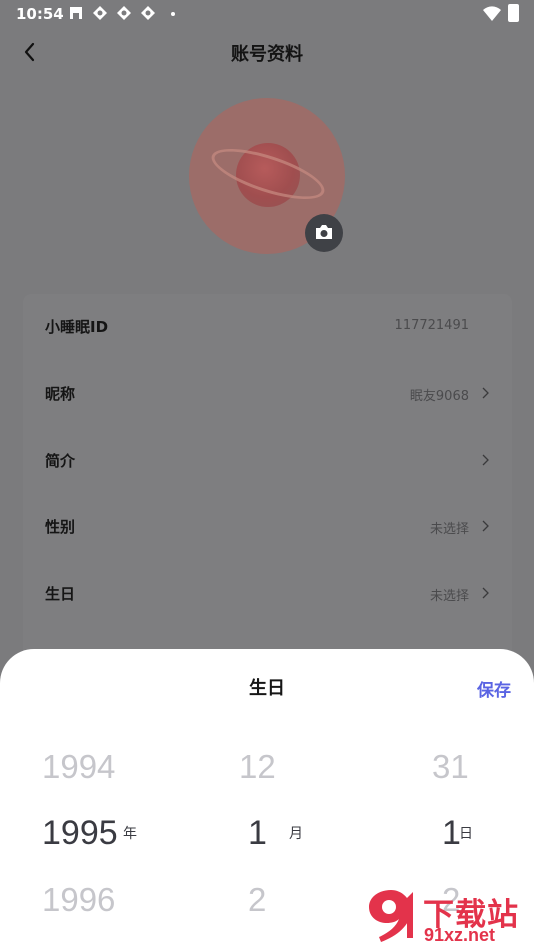 This screenshot has height=950, width=534. Describe the element at coordinates (130, 834) in the screenshot. I see `year-unit: 年` at that location.